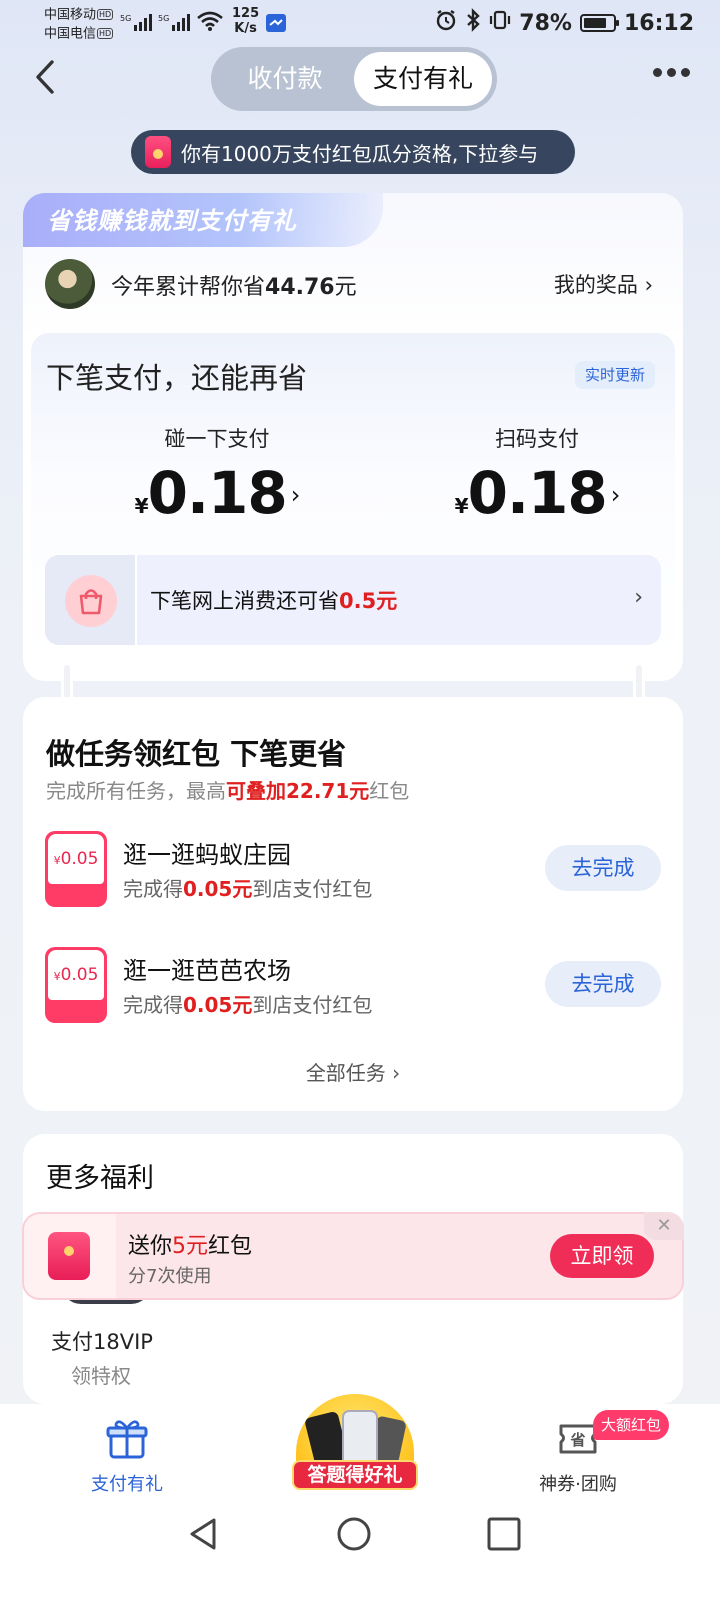 The width and height of the screenshot is (720, 1600). What do you see at coordinates (368, 601) in the screenshot?
I see `online-amount: 0.5元` at bounding box center [368, 601].